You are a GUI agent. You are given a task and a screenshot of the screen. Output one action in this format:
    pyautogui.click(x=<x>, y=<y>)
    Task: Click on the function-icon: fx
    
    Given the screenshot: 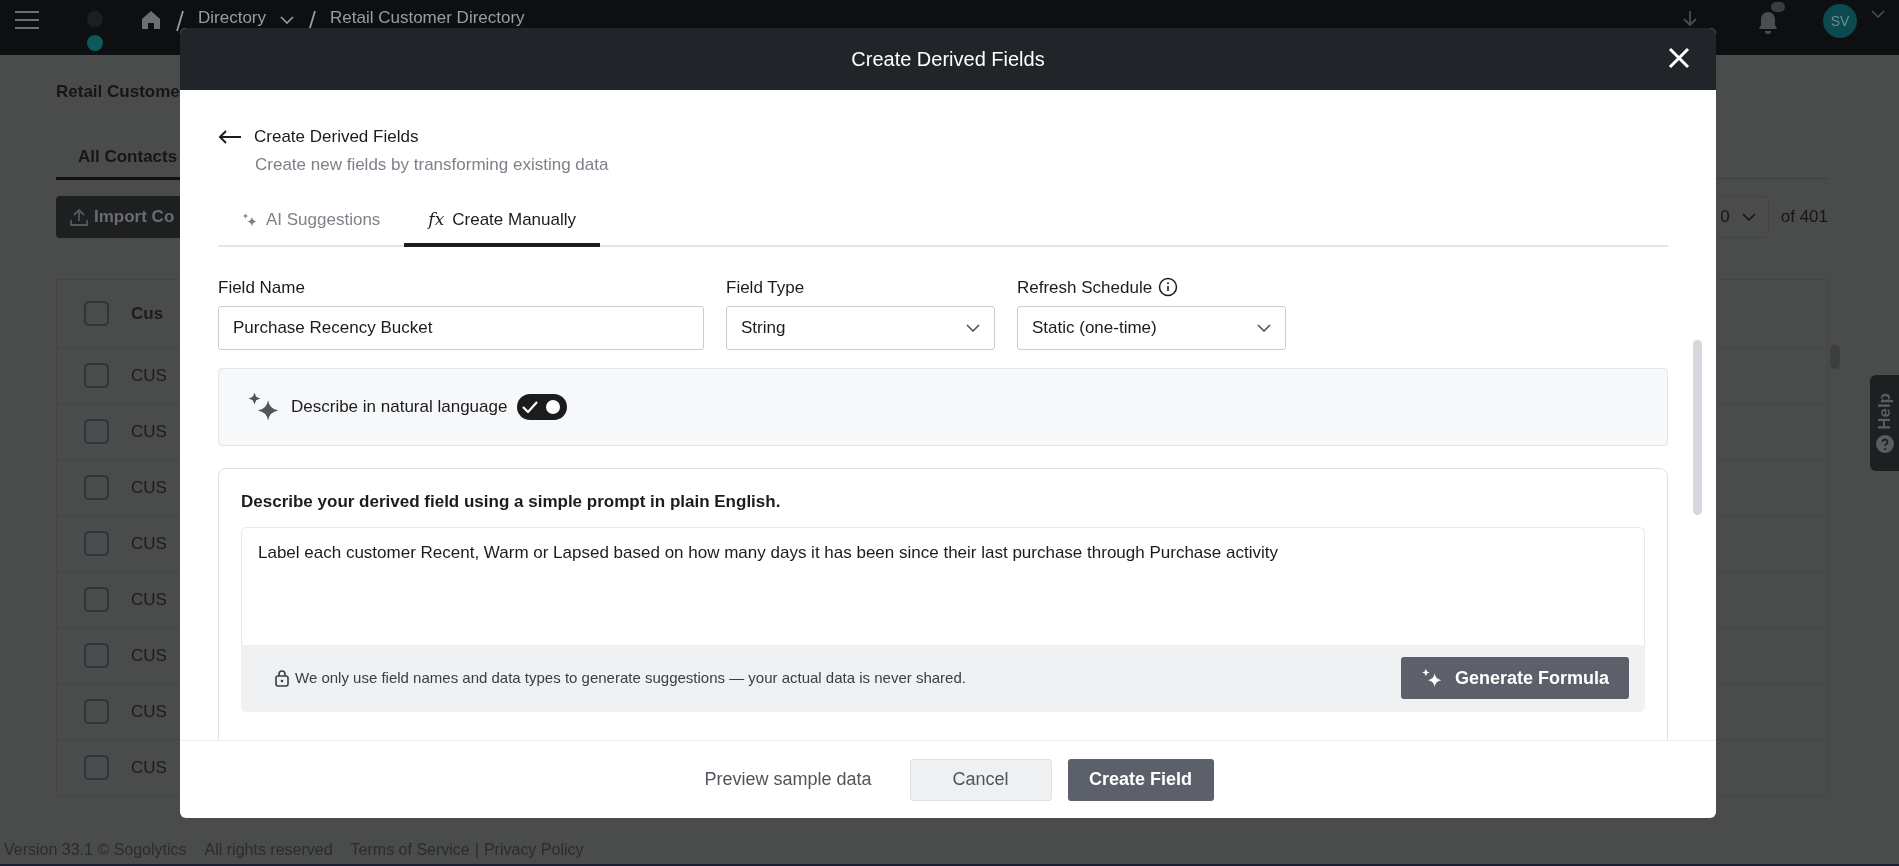 What is the action you would take?
    pyautogui.click(x=436, y=220)
    